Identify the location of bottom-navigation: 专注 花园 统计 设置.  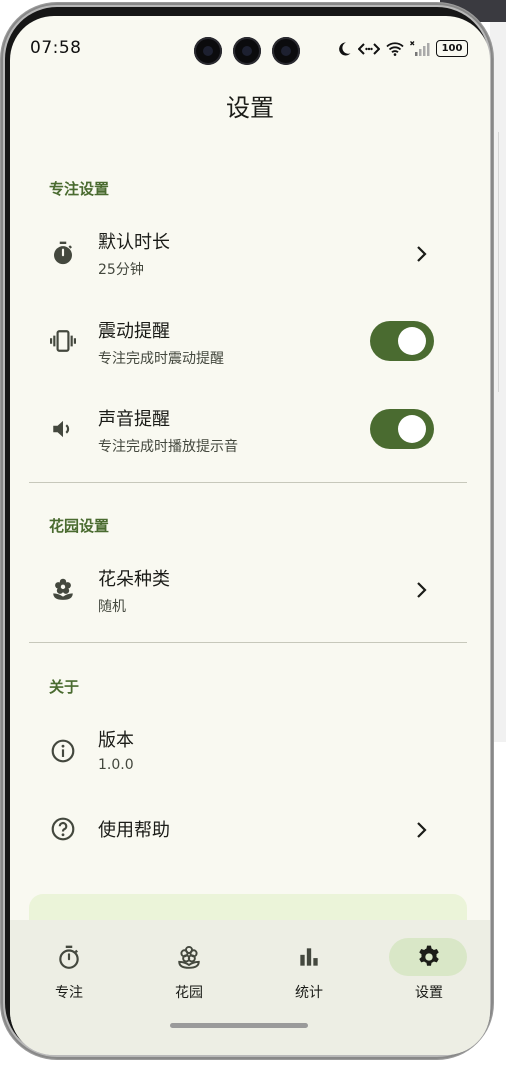
(250, 987).